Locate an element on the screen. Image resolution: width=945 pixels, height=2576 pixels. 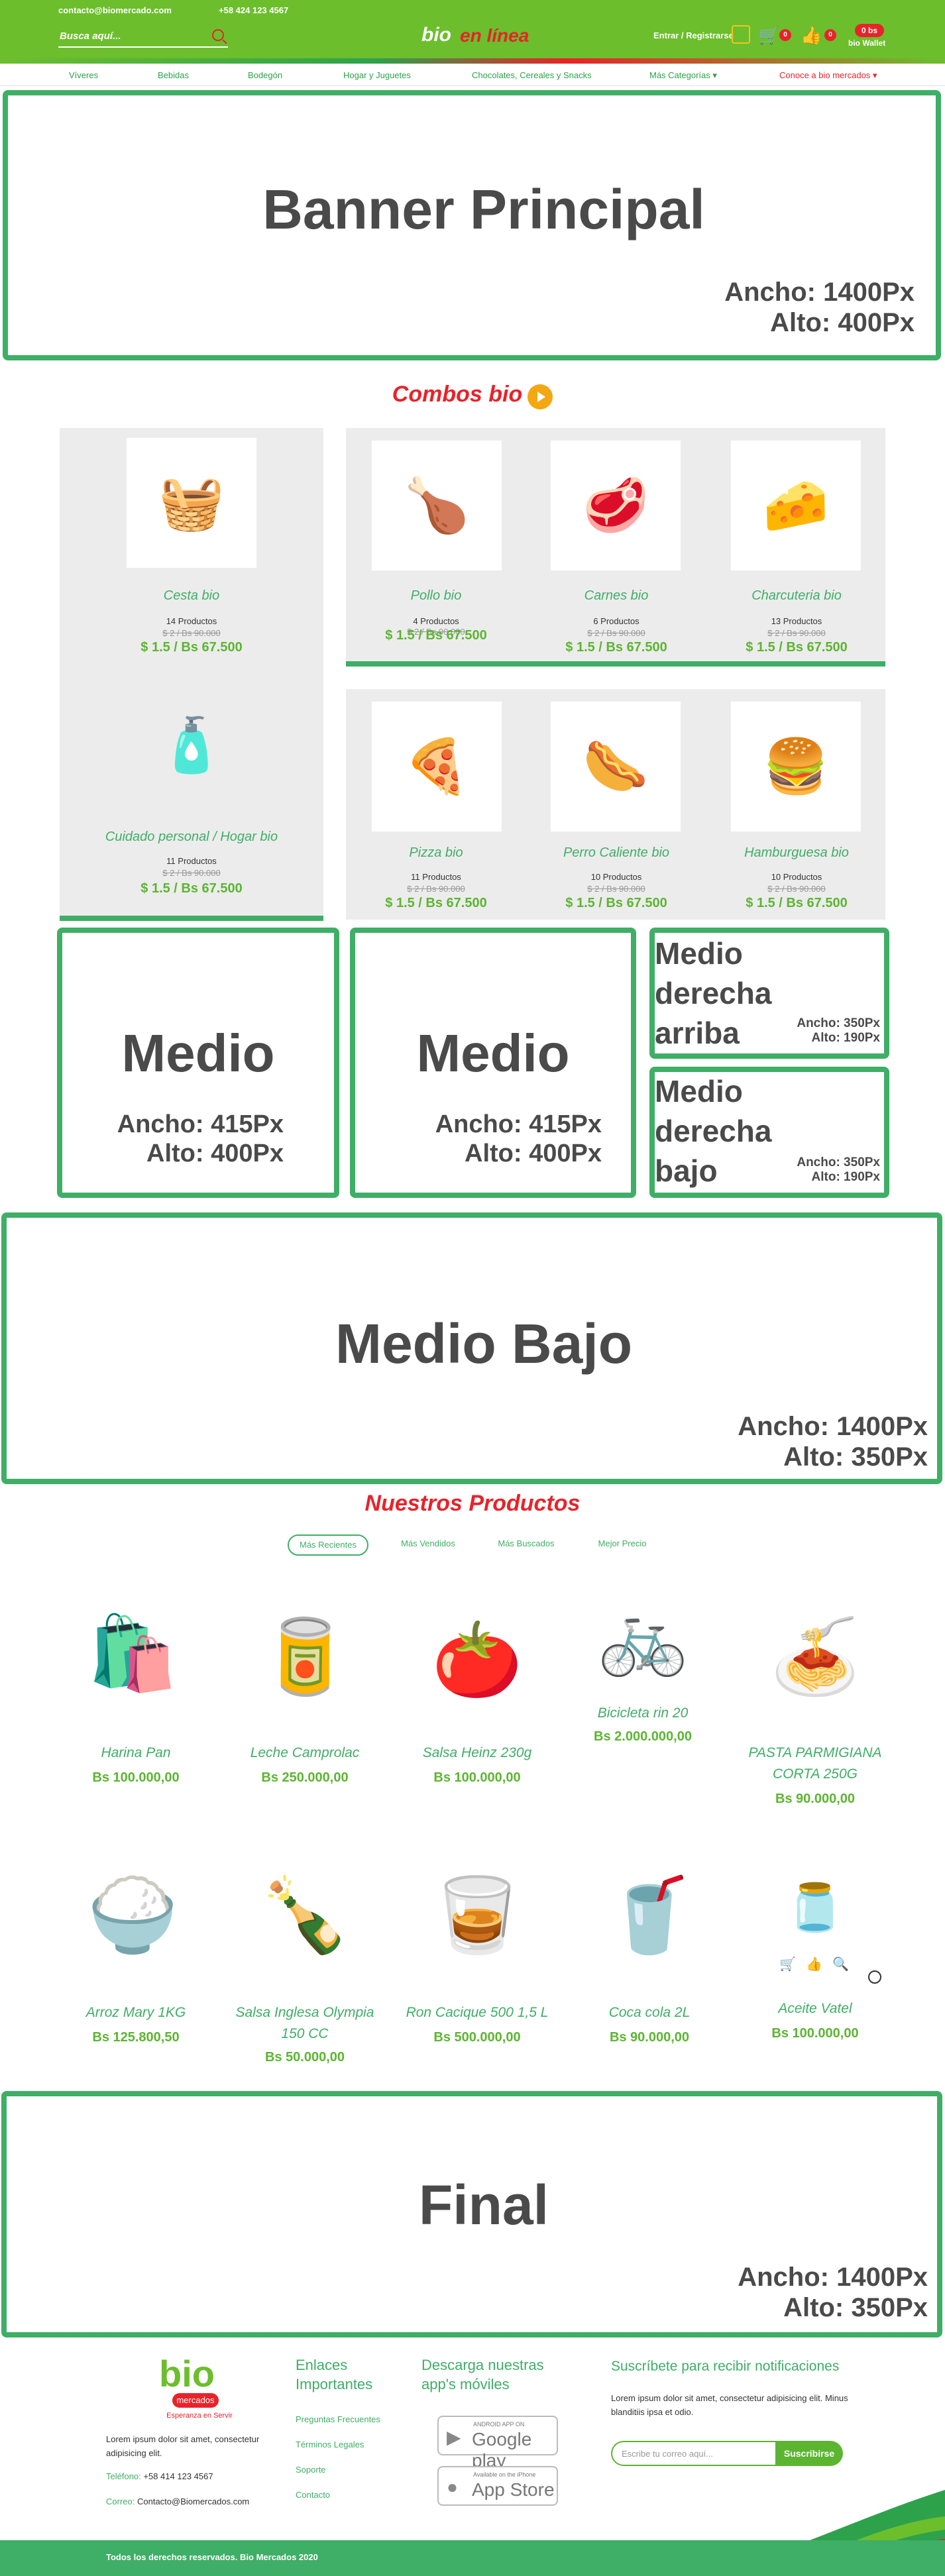
hotdog-icon: 🌭 is located at coordinates (615, 767).